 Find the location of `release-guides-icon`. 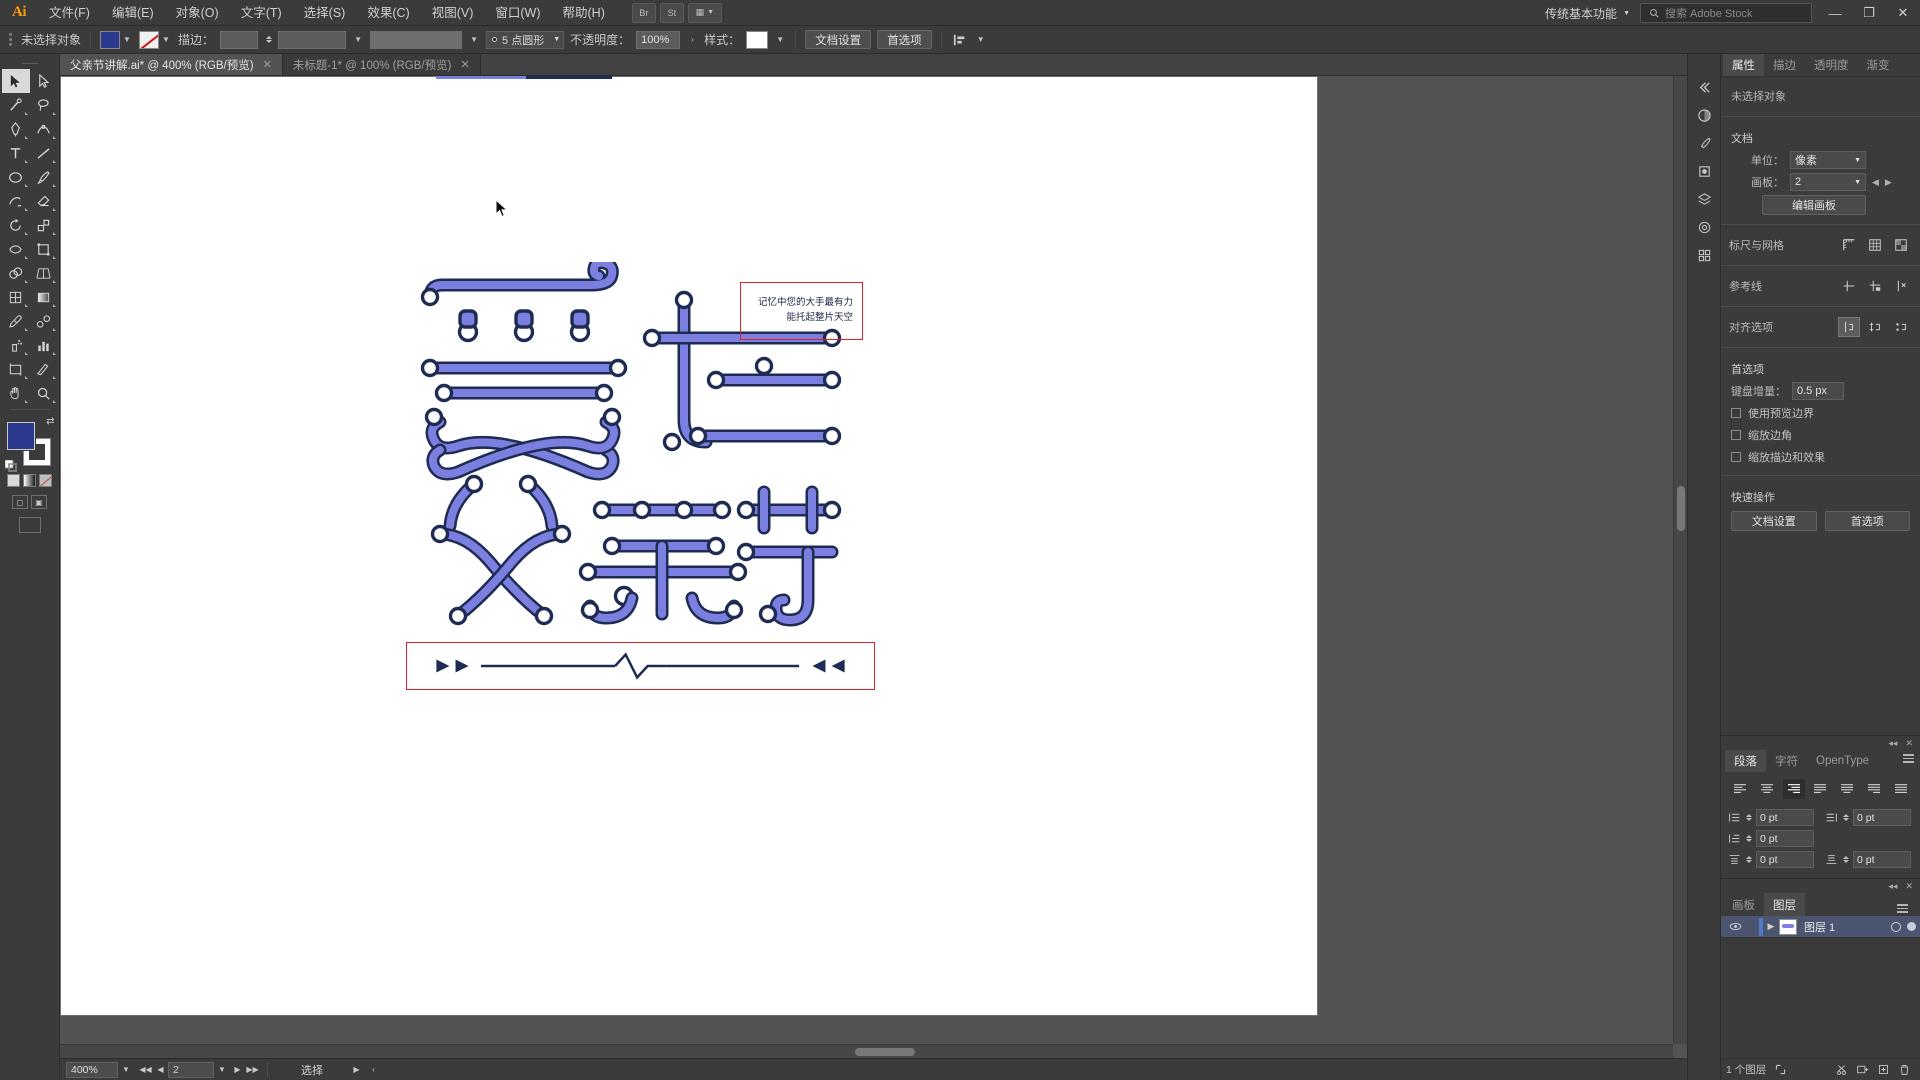

release-guides-icon is located at coordinates (1901, 286).